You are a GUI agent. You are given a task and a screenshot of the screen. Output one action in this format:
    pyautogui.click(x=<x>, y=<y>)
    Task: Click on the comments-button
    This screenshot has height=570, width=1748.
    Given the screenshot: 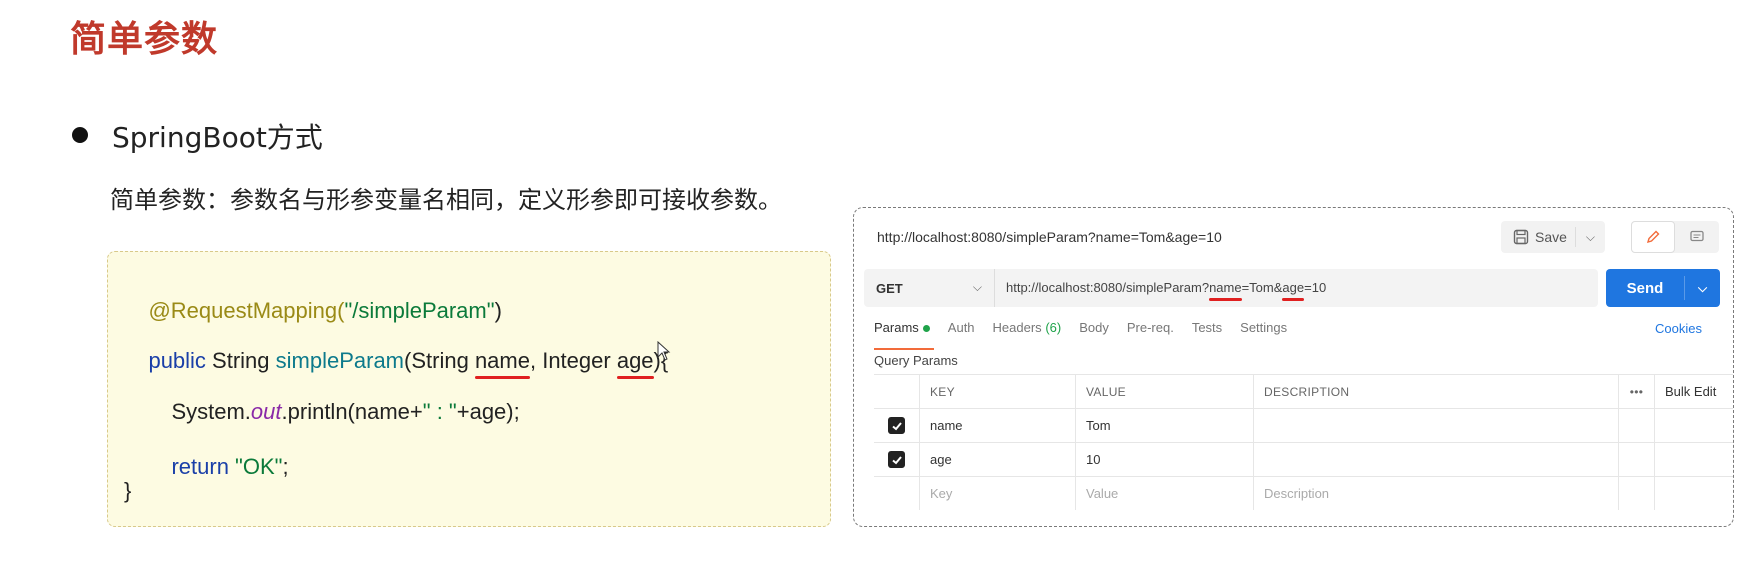 What is the action you would take?
    pyautogui.click(x=1697, y=237)
    